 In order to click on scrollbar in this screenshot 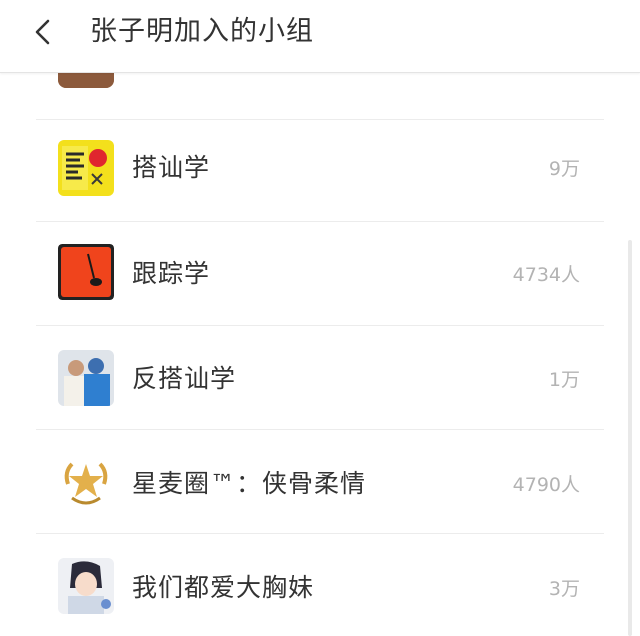, I will do `click(630, 438)`.